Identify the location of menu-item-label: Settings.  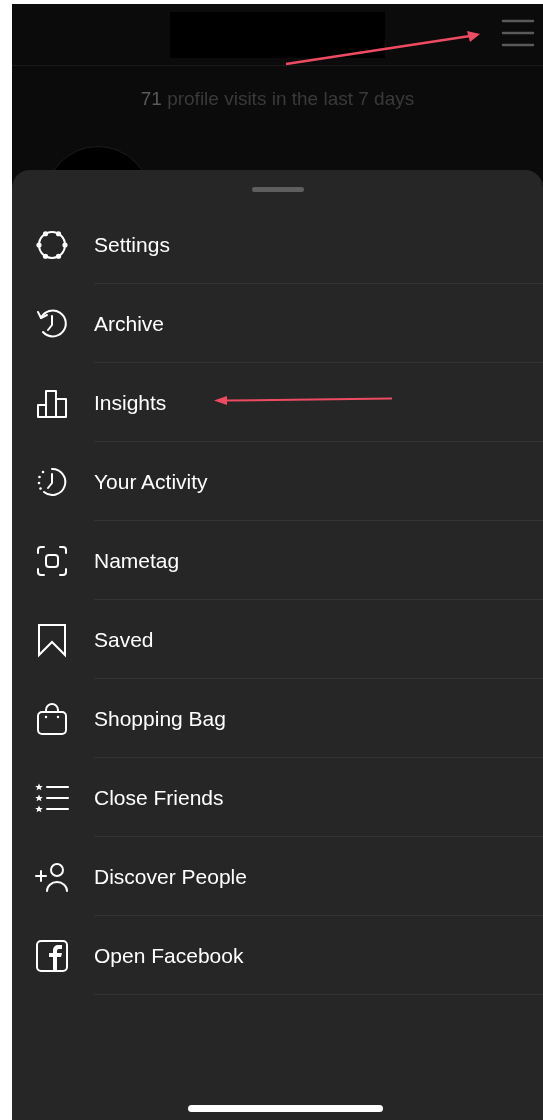
(132, 244).